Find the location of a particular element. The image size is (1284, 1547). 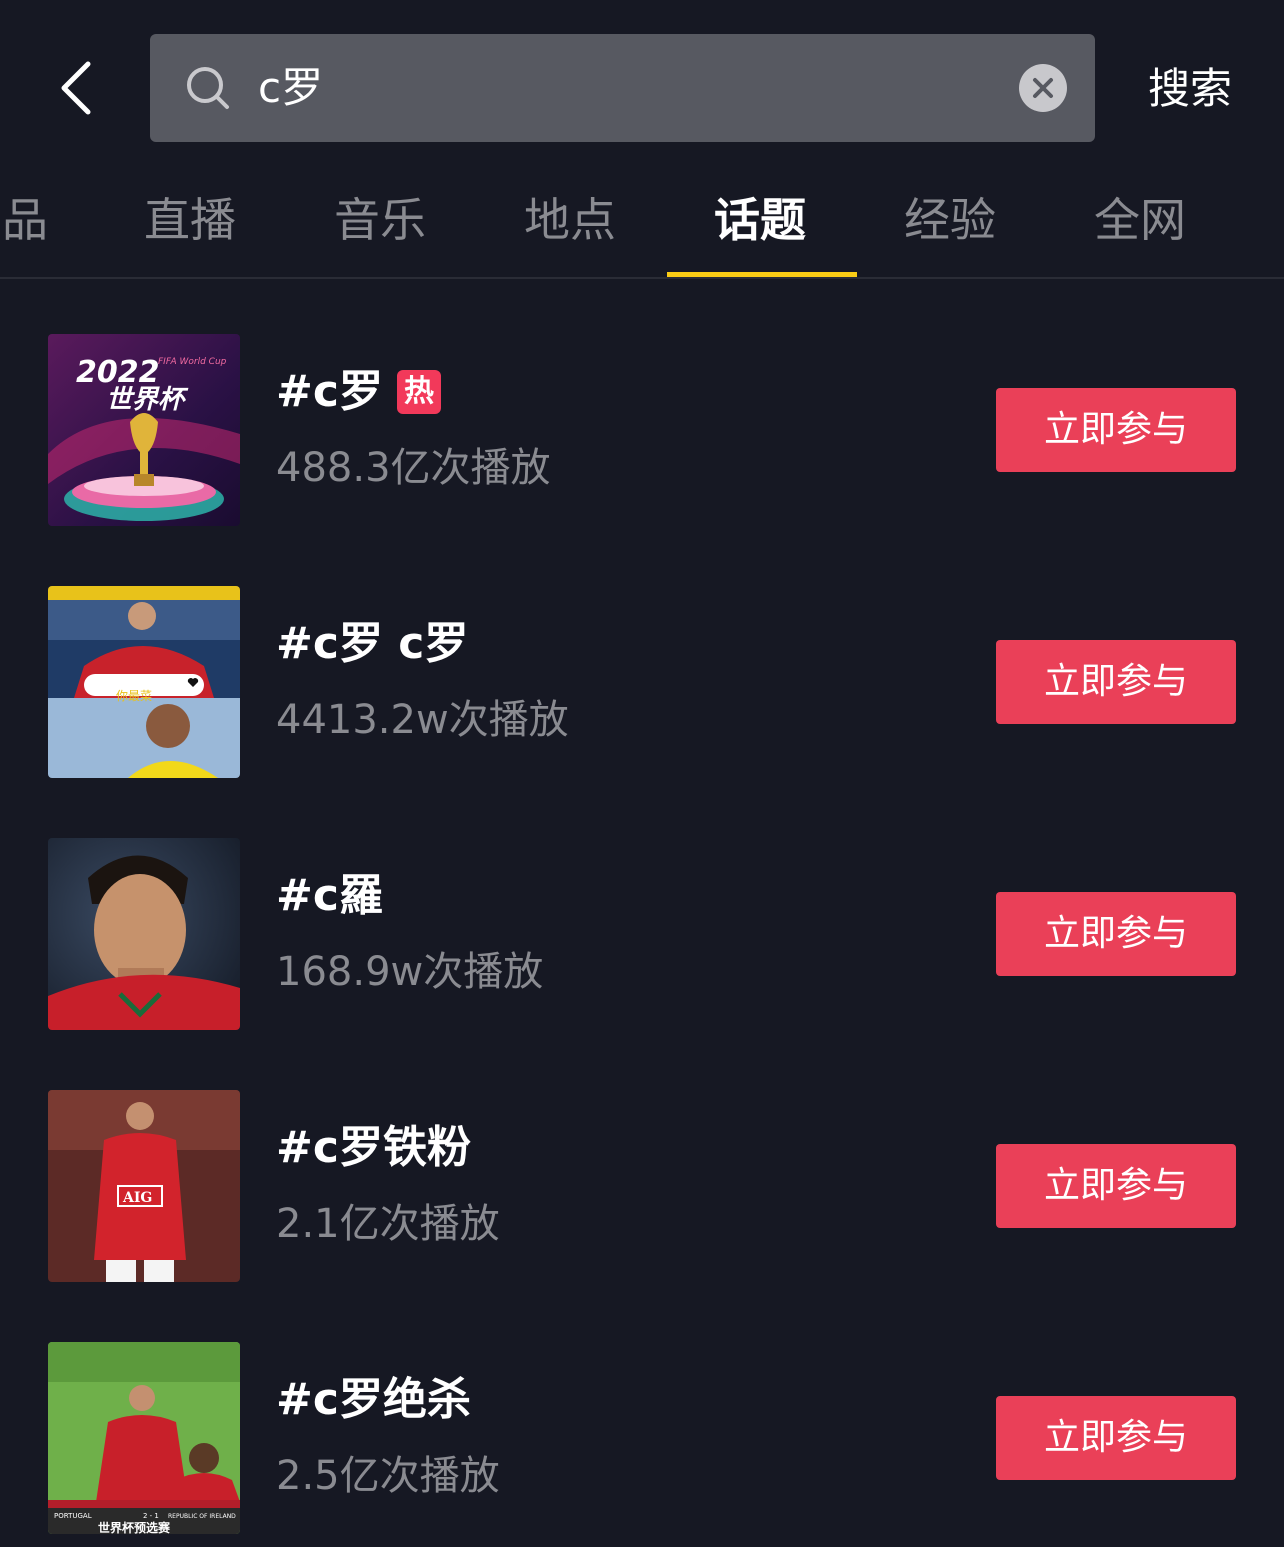

topic-title: #c罗绝杀 is located at coordinates (373, 1399).